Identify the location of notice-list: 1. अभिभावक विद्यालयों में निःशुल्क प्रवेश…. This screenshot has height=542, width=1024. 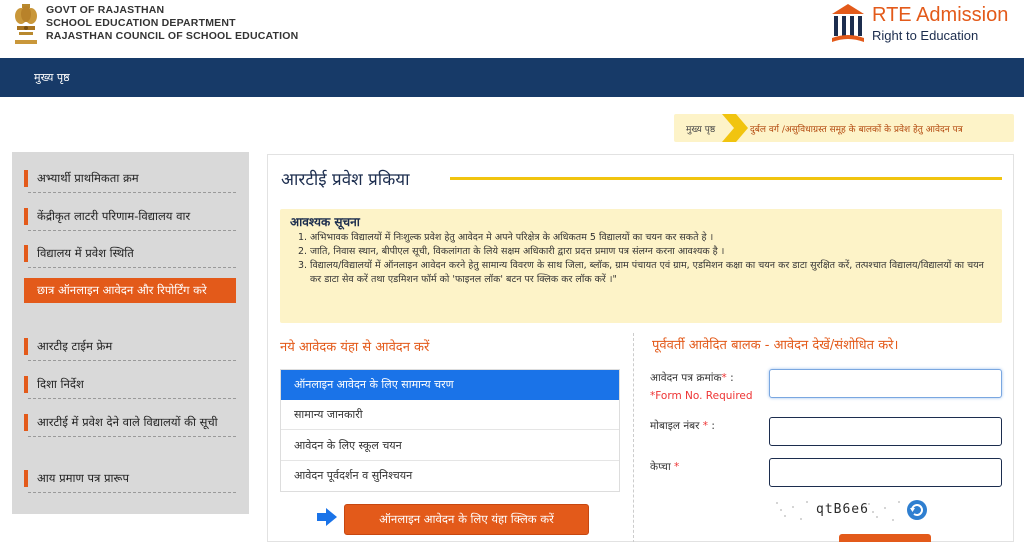
(643, 259).